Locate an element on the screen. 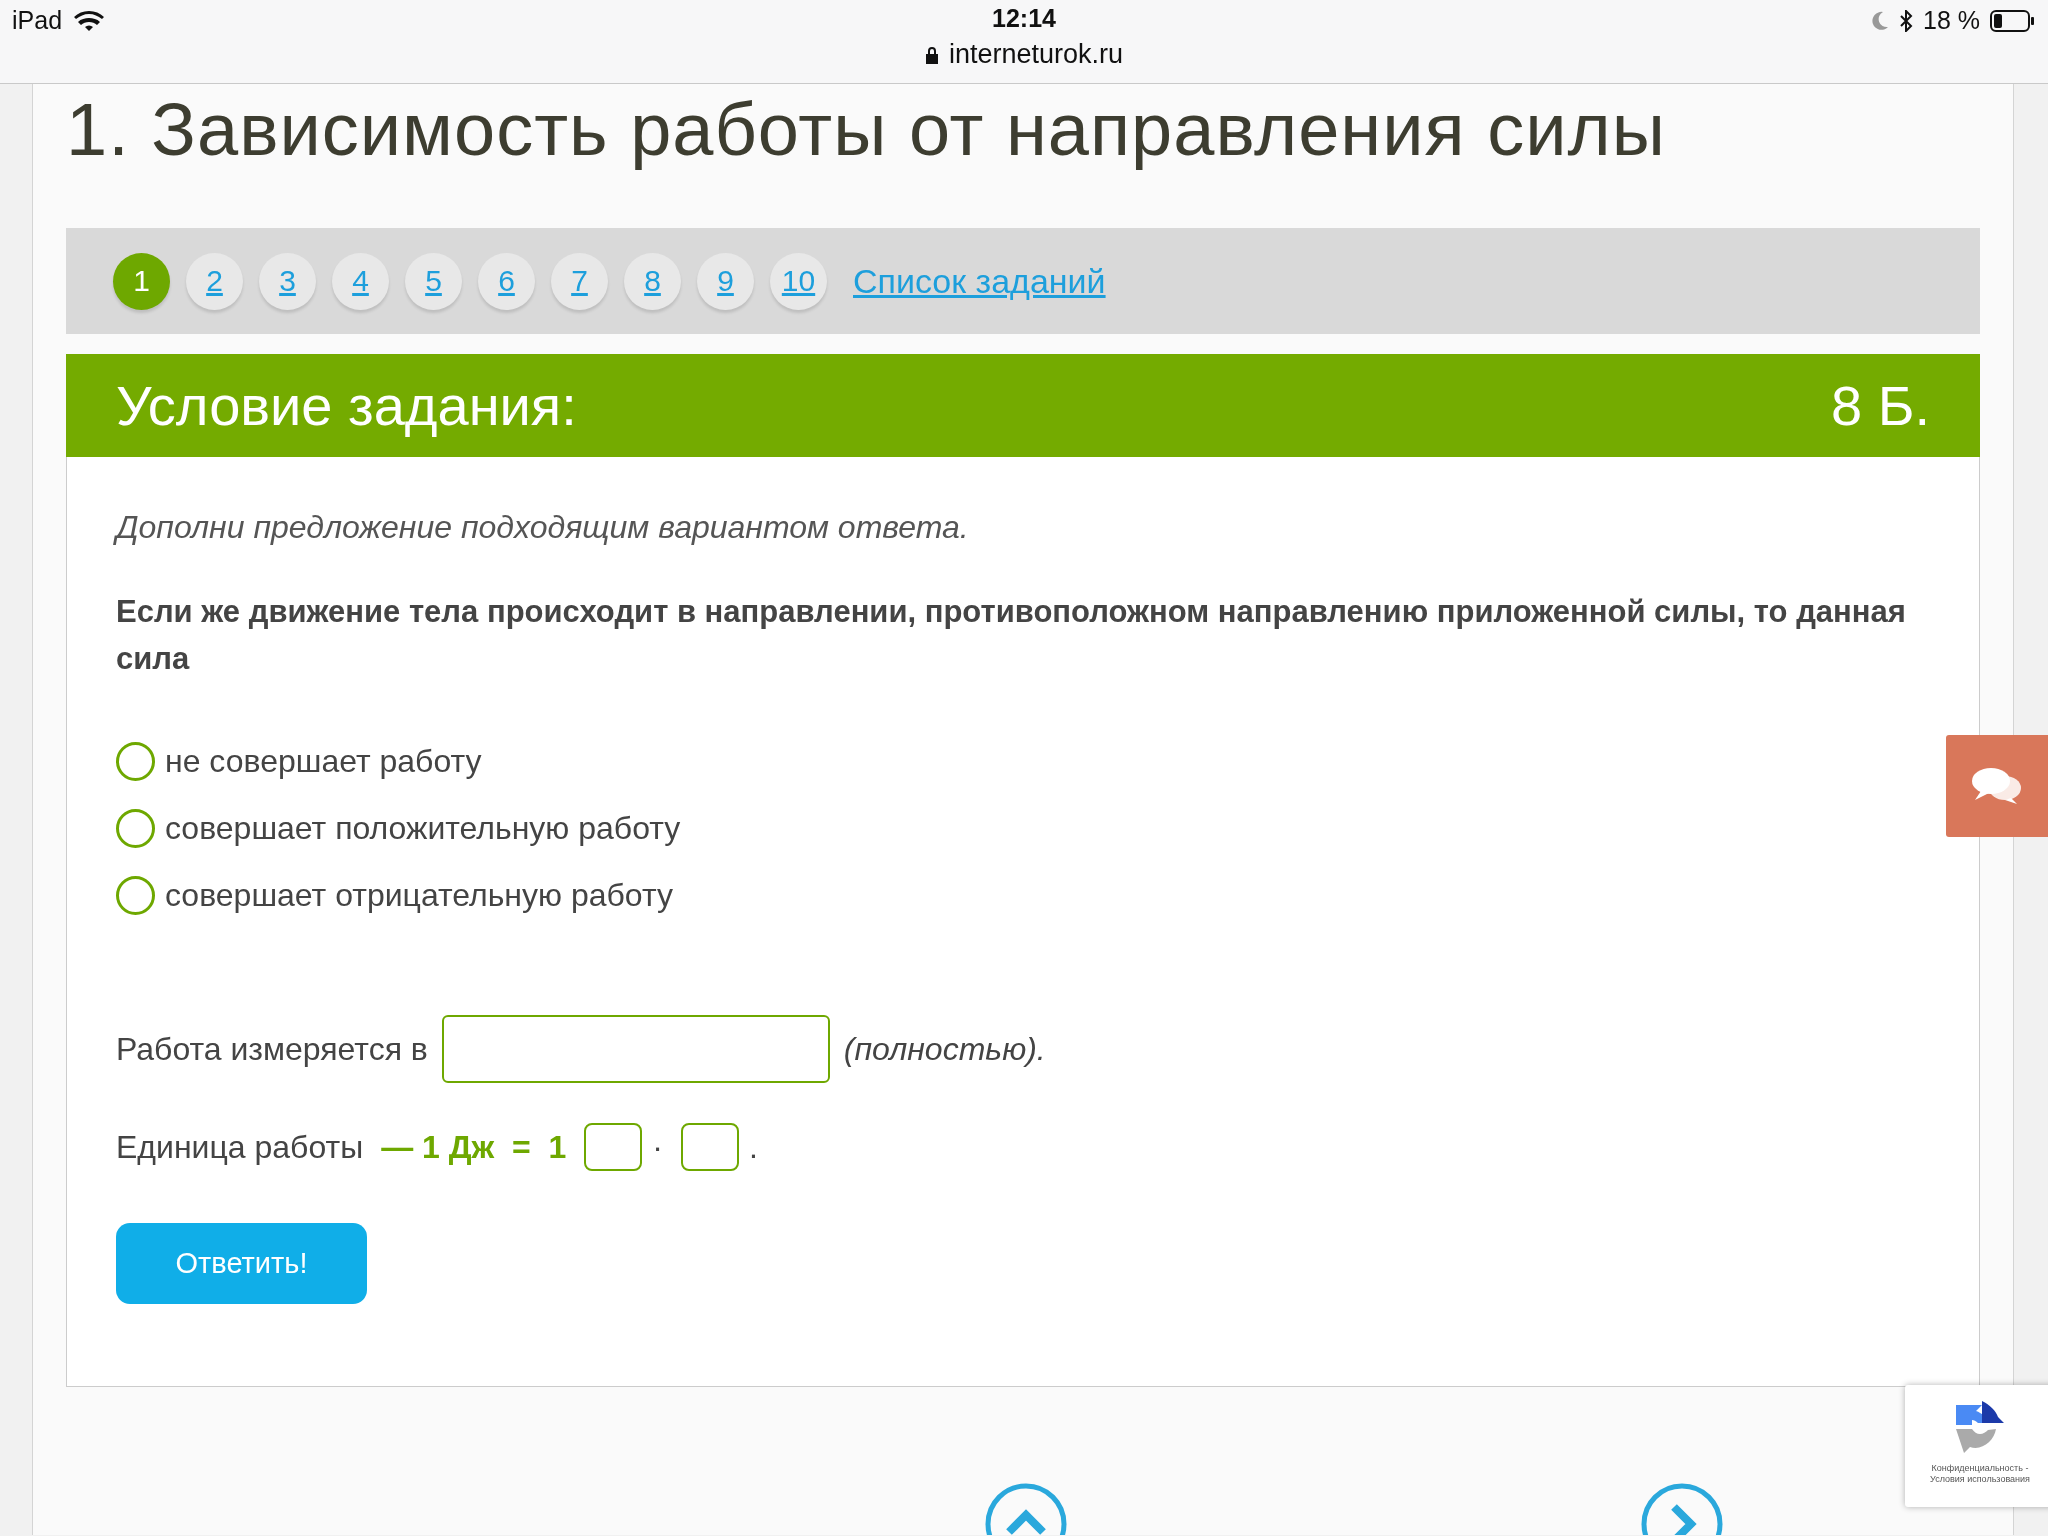  page-number-link: 8 is located at coordinates (652, 281).